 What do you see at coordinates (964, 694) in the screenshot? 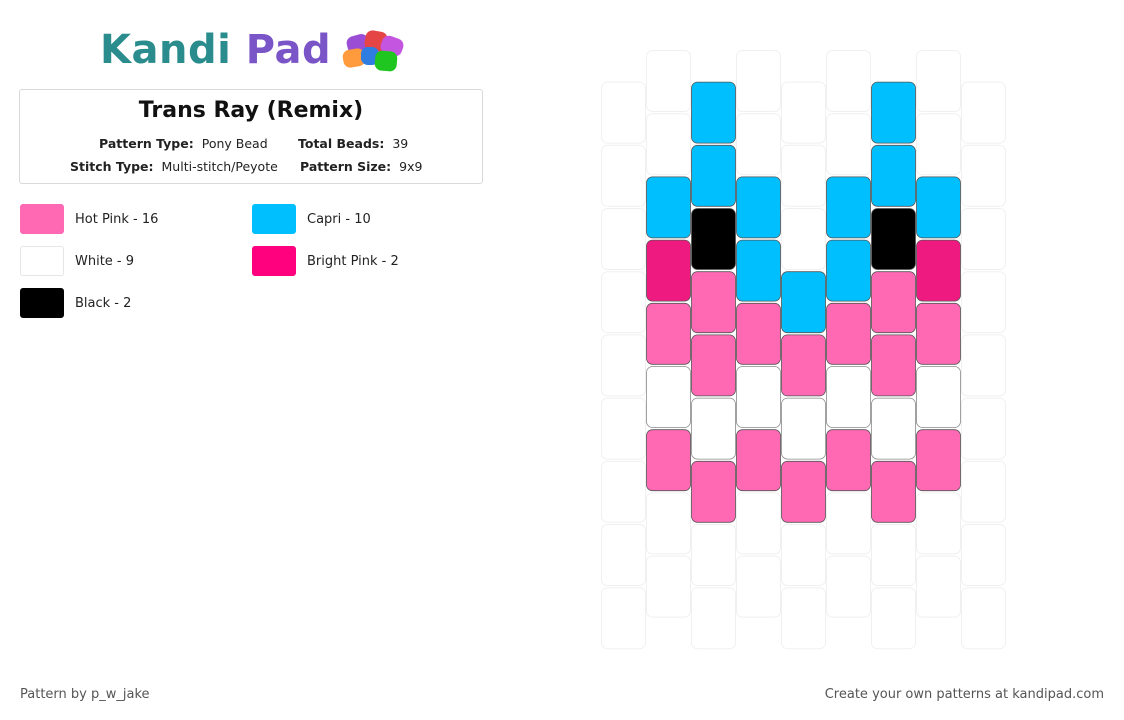
I see `kandipad-link: Create your own patterns at kandipad.com` at bounding box center [964, 694].